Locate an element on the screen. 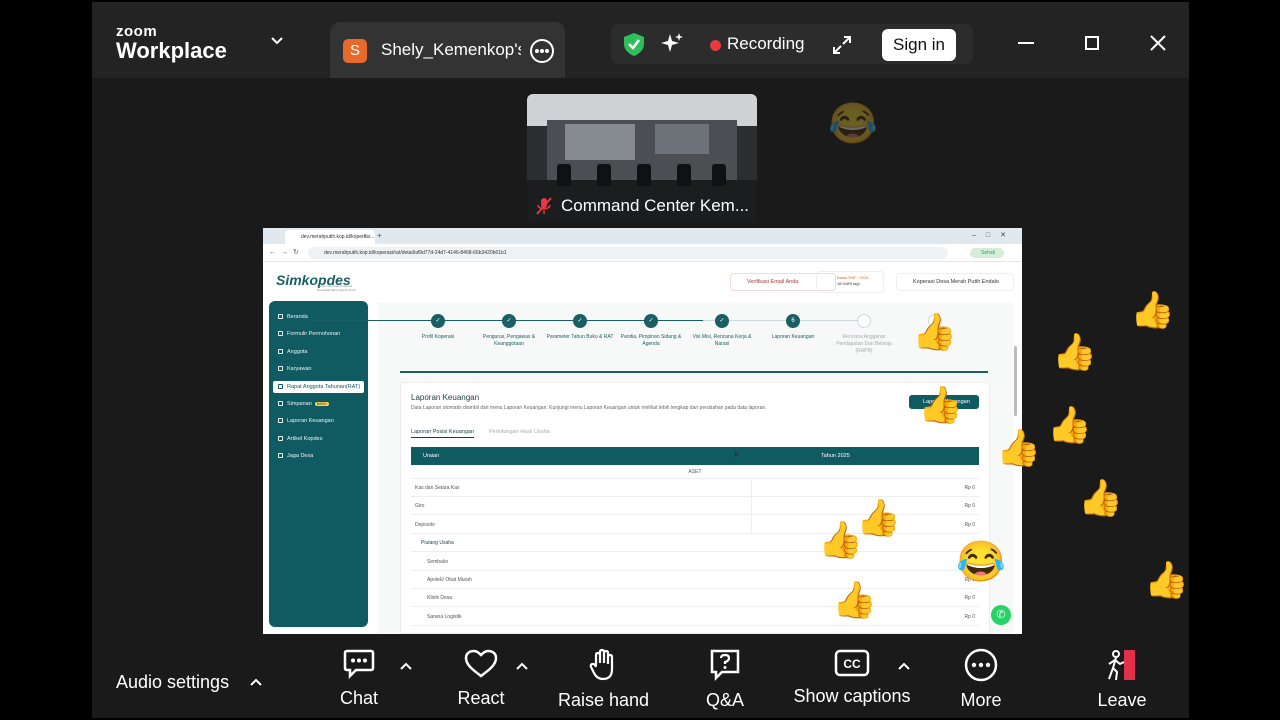 This screenshot has width=1280, height=720. sidebar-item: Anggota is located at coordinates (318, 352).